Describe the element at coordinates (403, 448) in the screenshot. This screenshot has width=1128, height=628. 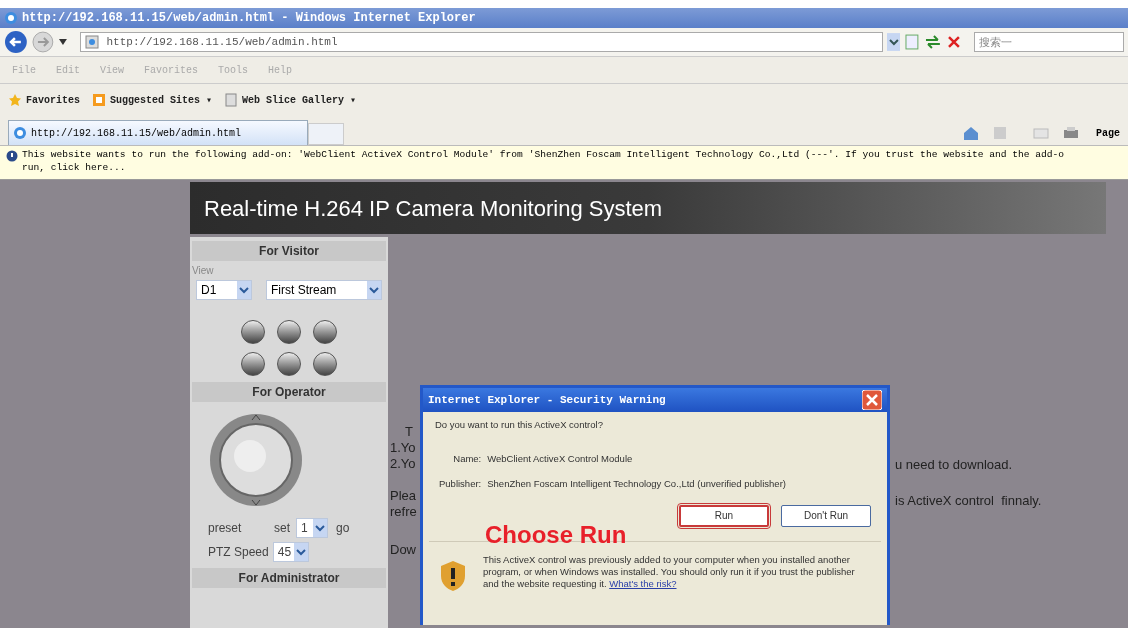
I see `body-text: 1.Yo` at that location.